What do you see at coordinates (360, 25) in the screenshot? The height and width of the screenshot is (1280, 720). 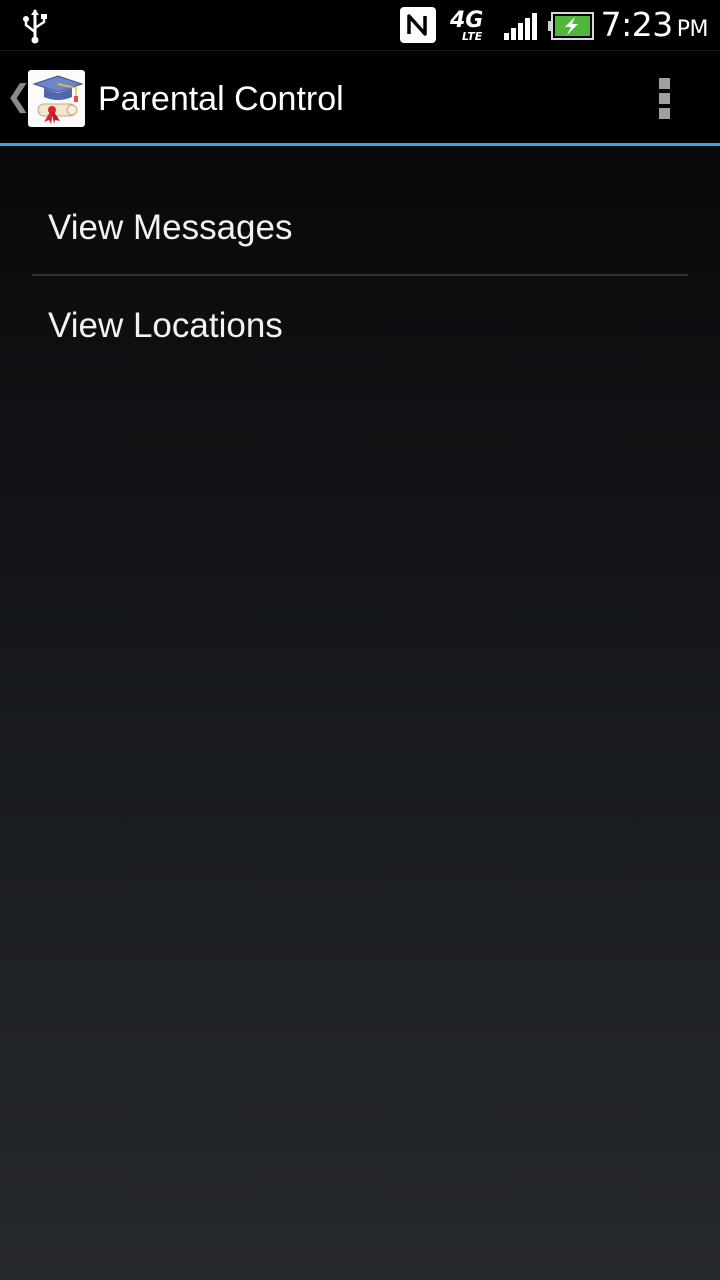 I see `status-bar: 4G LTE 7:23 PM` at bounding box center [360, 25].